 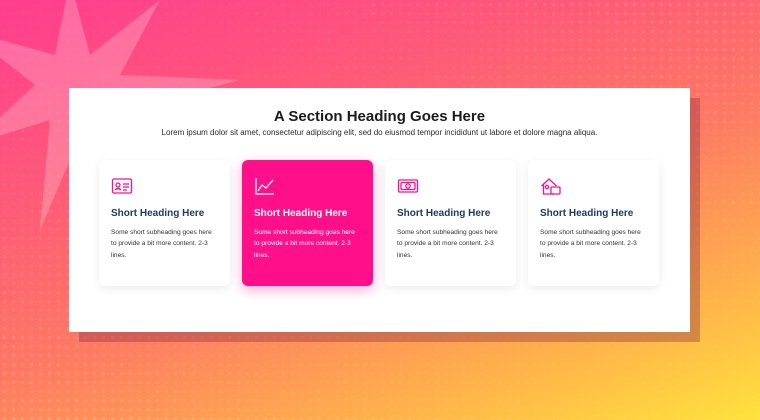 I want to click on id-card-icon, so click(x=122, y=186).